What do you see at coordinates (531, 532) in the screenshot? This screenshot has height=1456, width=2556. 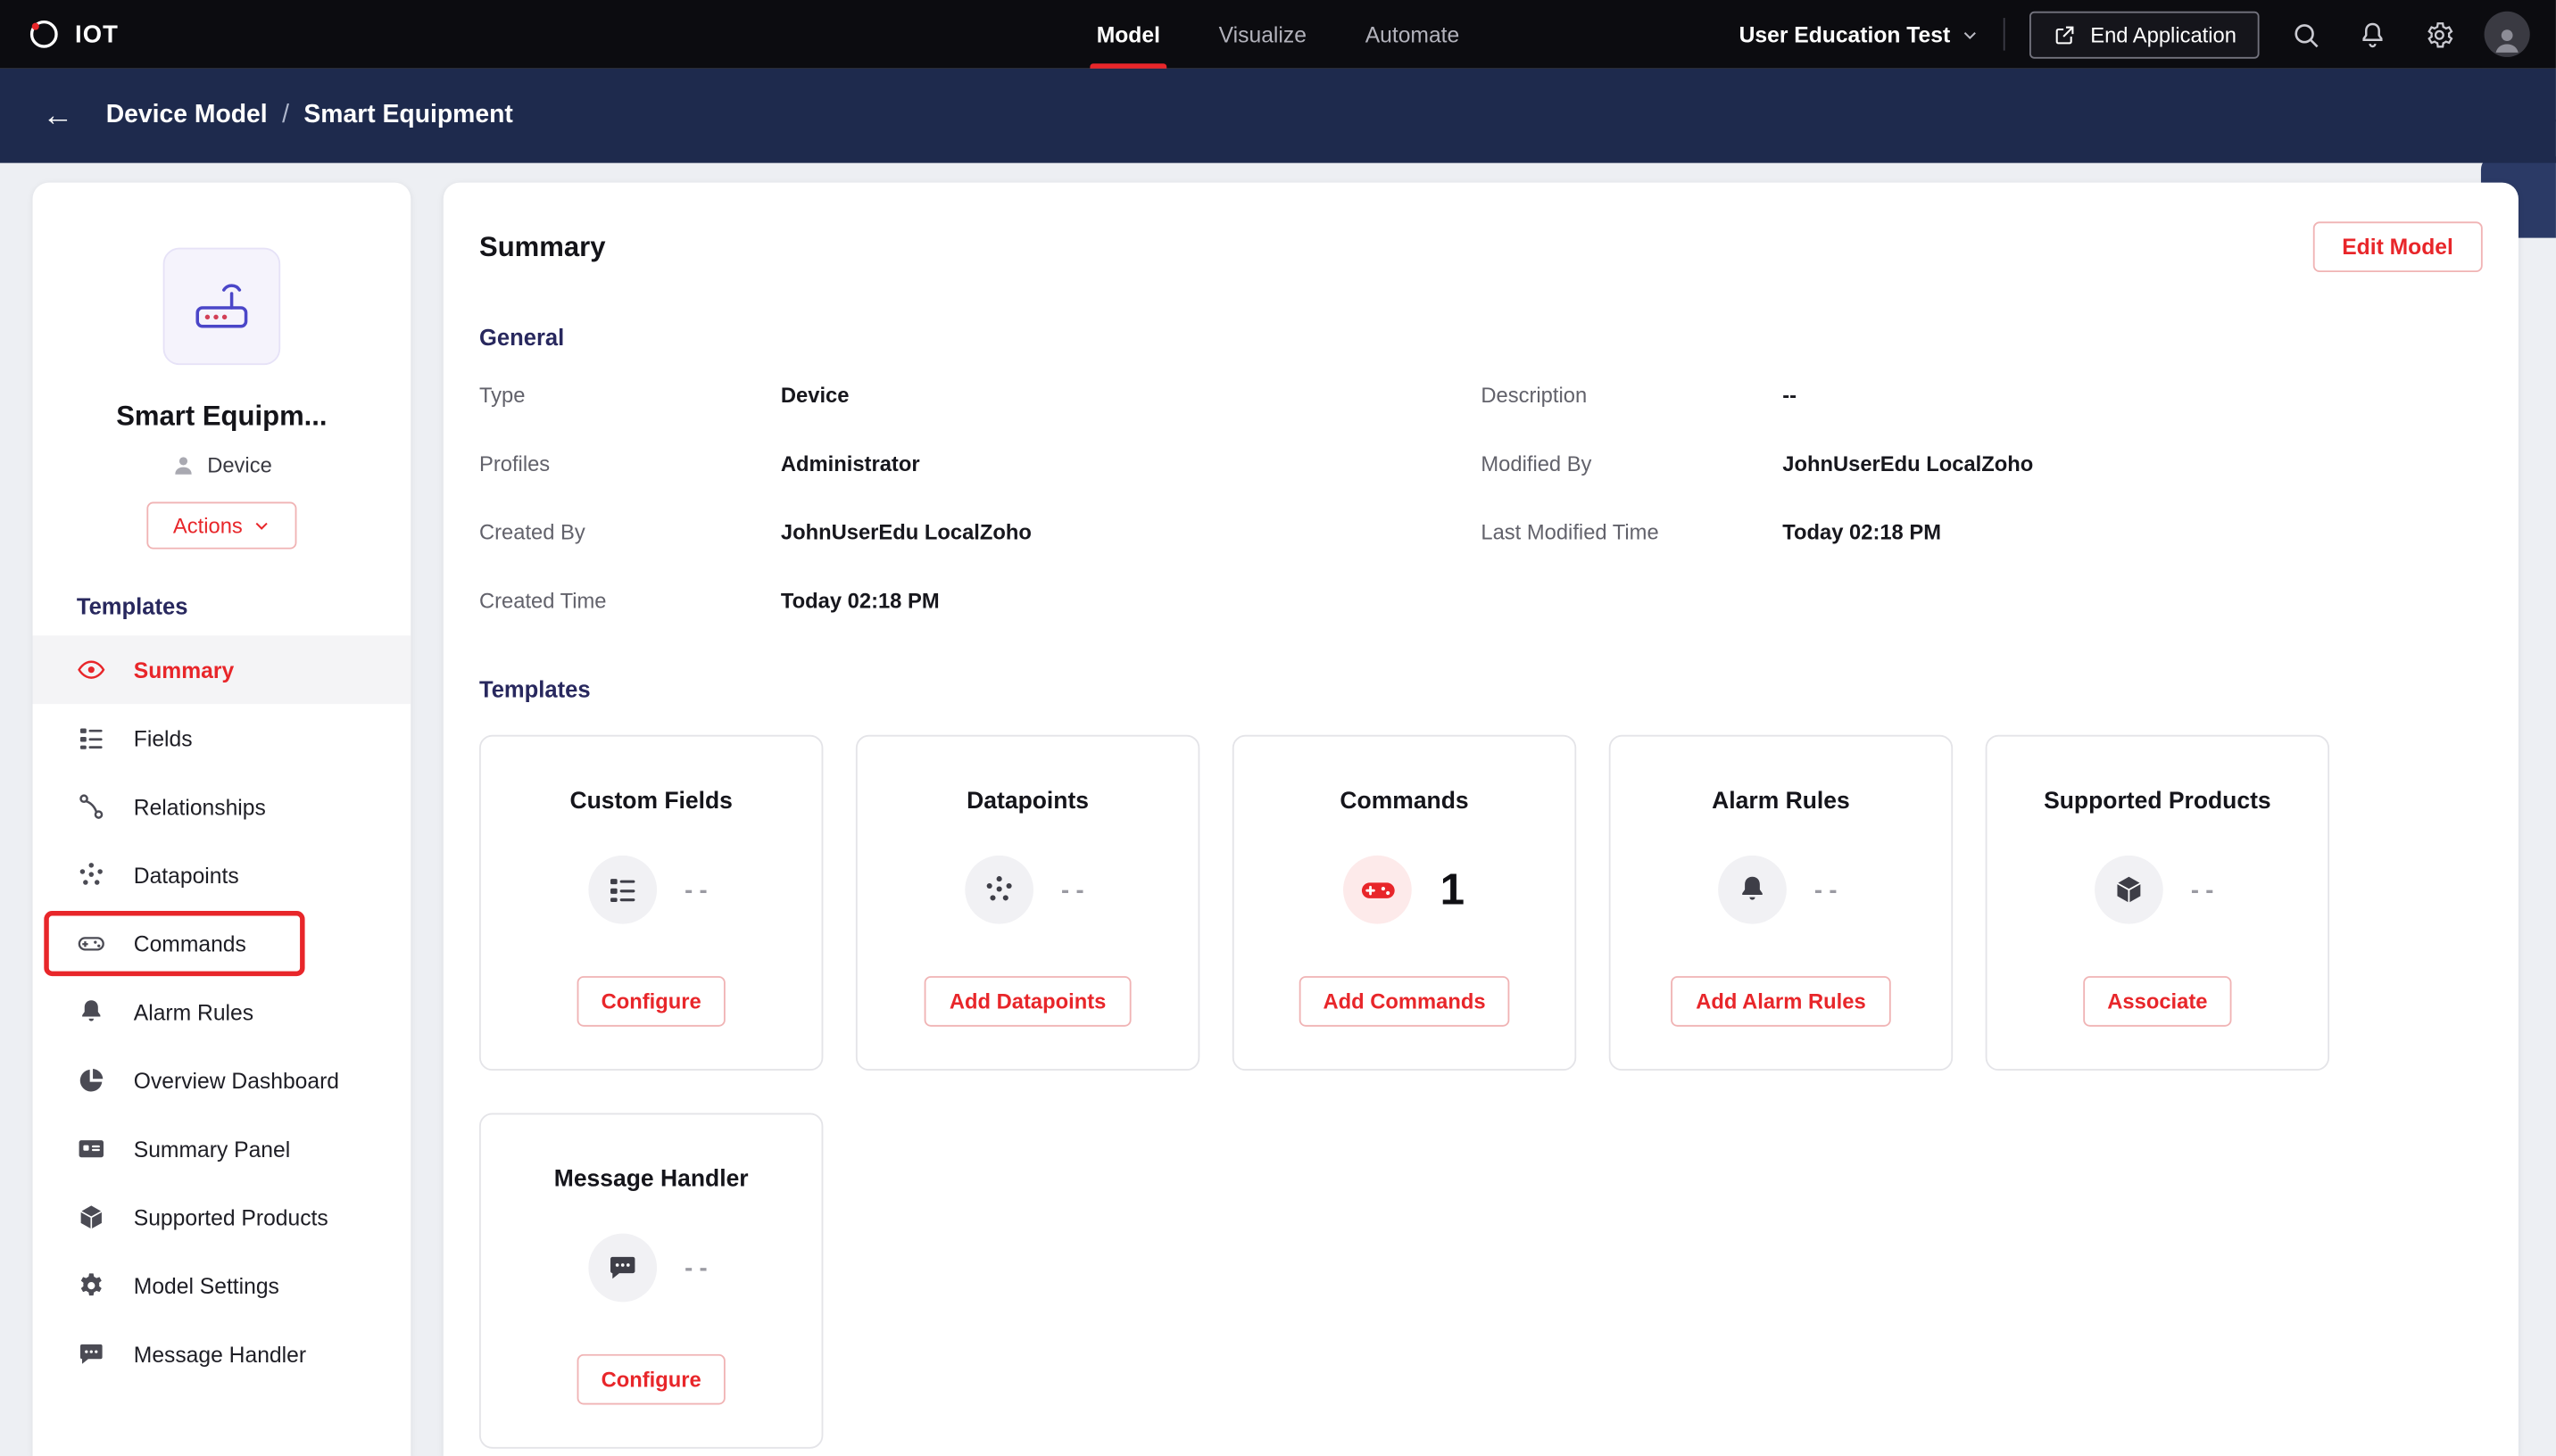 I see `info-label: Created By` at bounding box center [531, 532].